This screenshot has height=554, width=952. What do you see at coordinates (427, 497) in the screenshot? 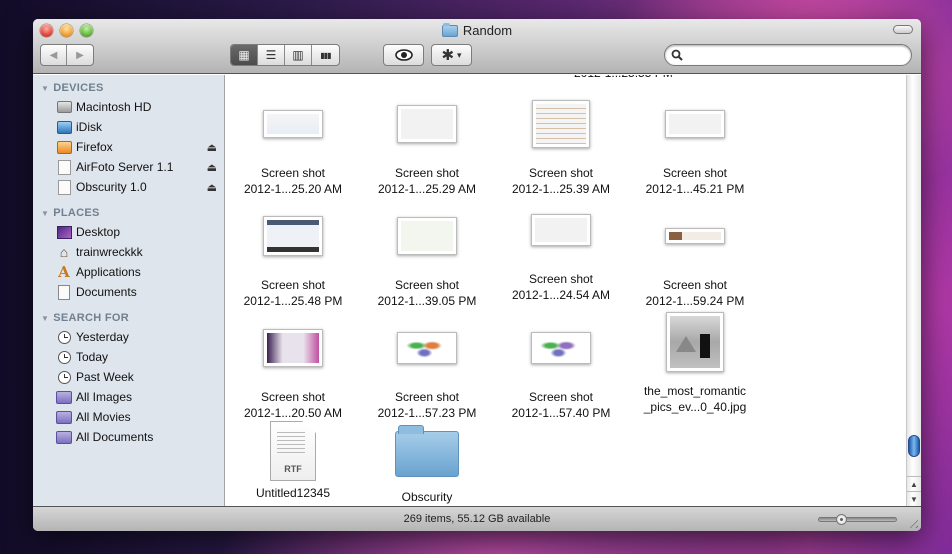
I see `folder-name: Obscurity` at bounding box center [427, 497].